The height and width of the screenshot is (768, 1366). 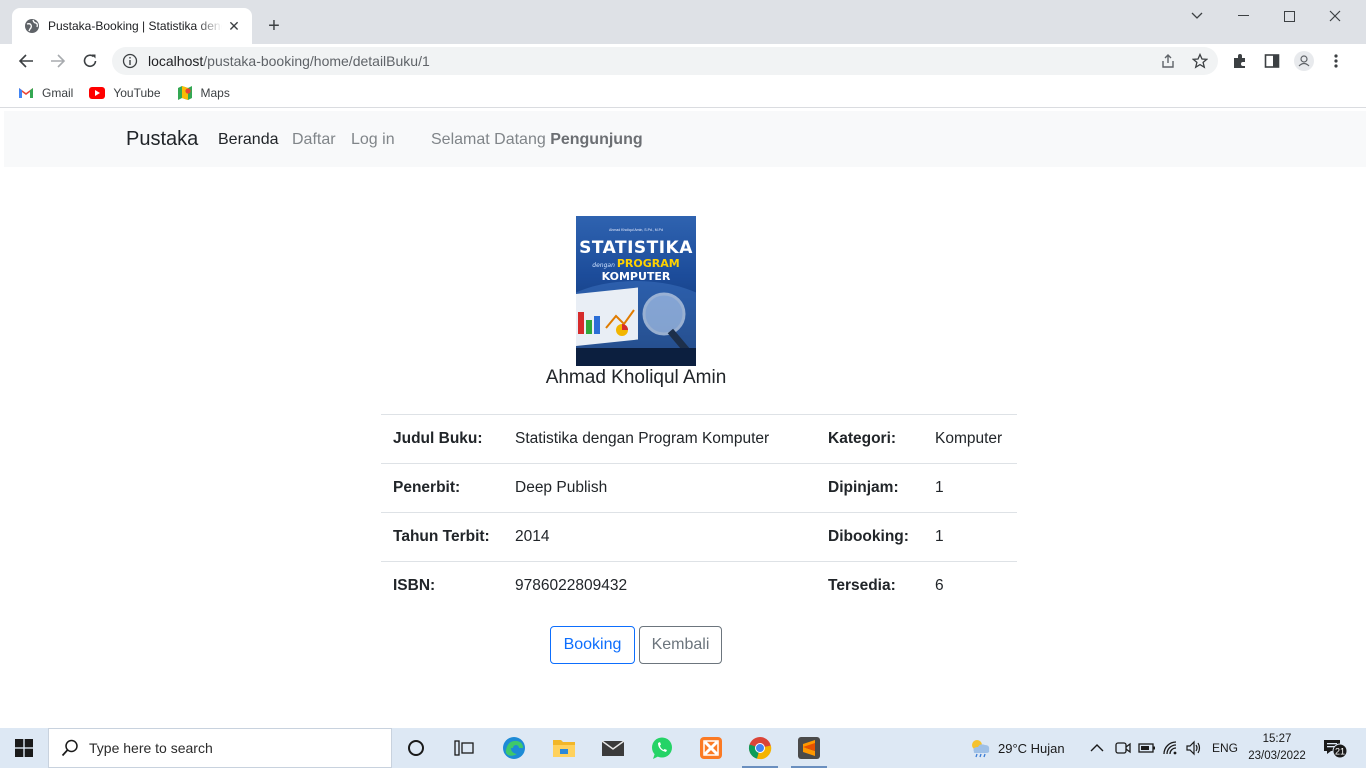 I want to click on label-dipinjam: Dipinjam:, so click(x=863, y=487).